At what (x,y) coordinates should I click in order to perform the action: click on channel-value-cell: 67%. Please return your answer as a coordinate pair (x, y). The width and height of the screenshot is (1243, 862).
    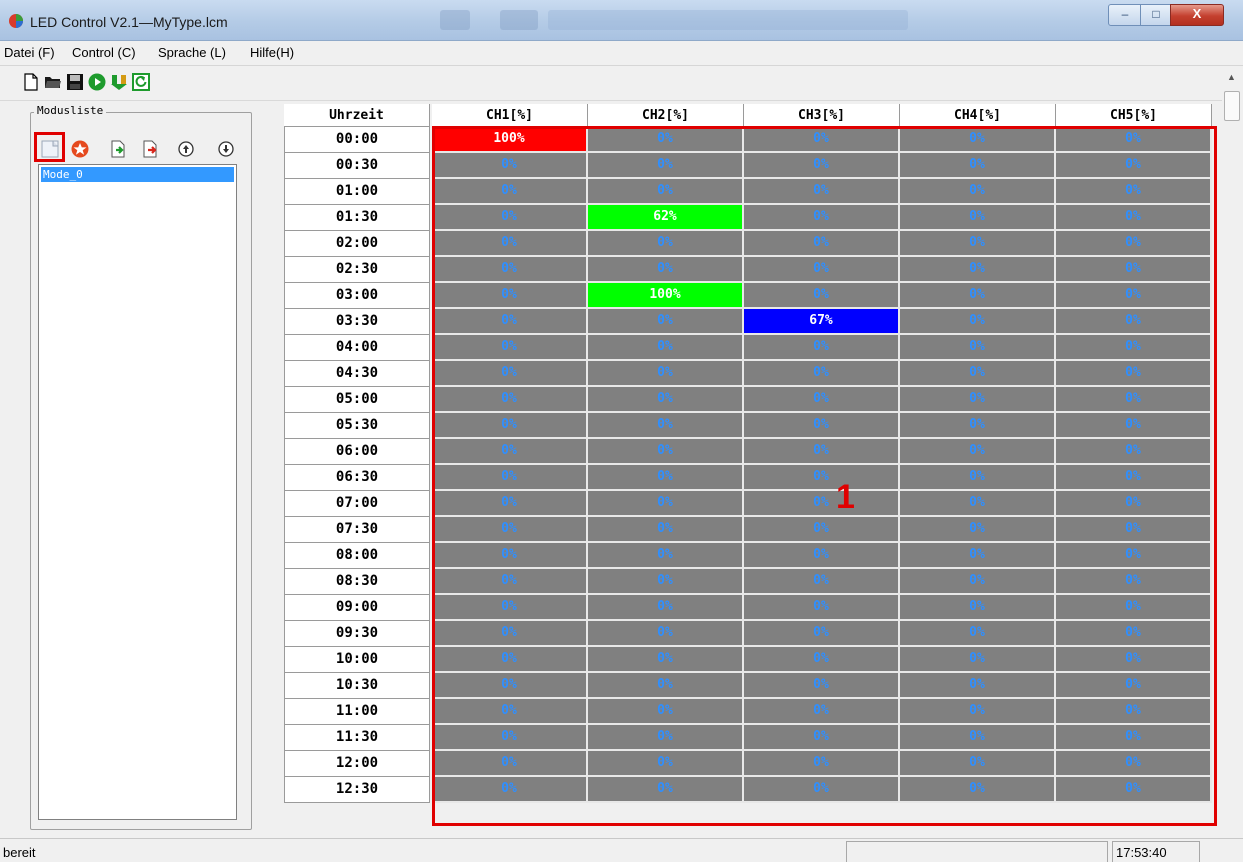
    Looking at the image, I should click on (822, 322).